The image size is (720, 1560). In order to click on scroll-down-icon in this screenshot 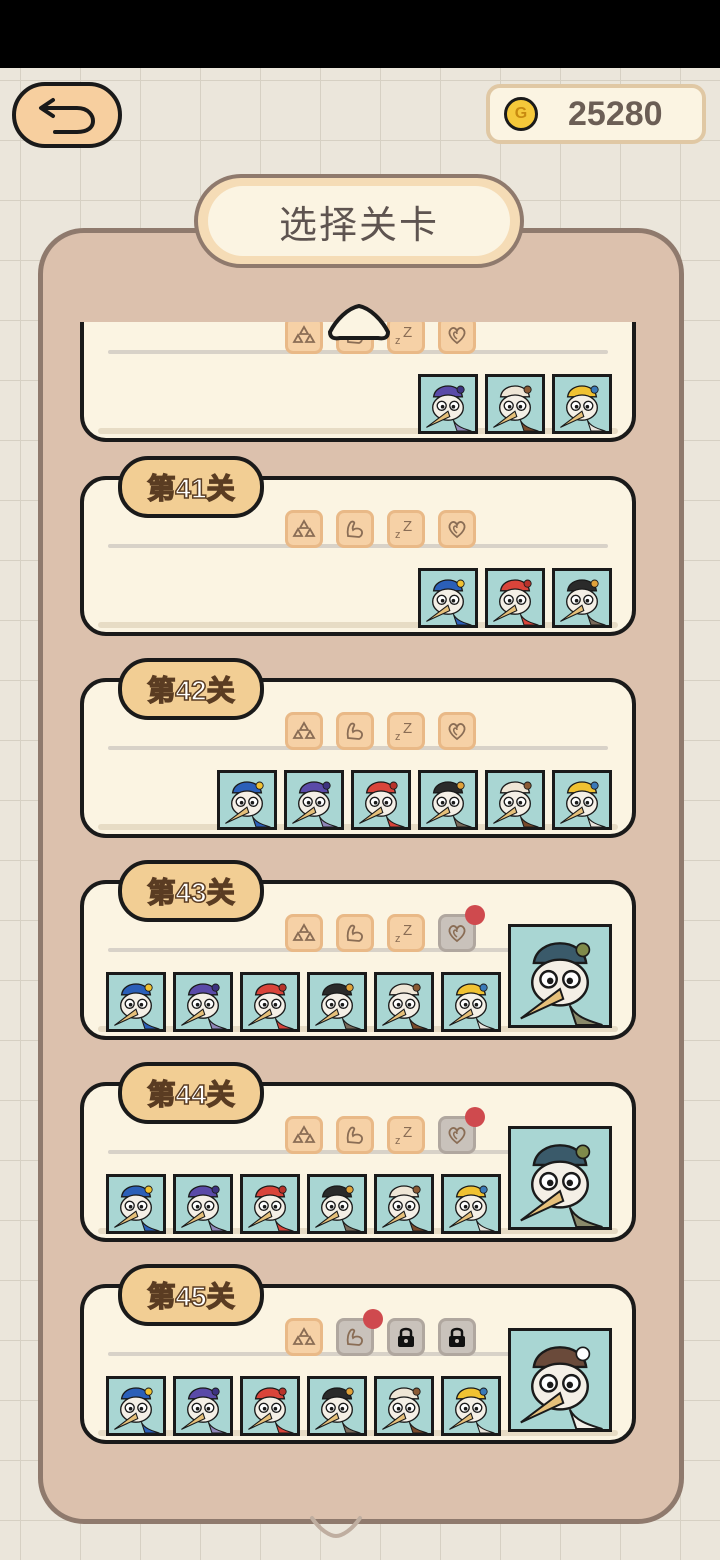, I will do `click(336, 1526)`.